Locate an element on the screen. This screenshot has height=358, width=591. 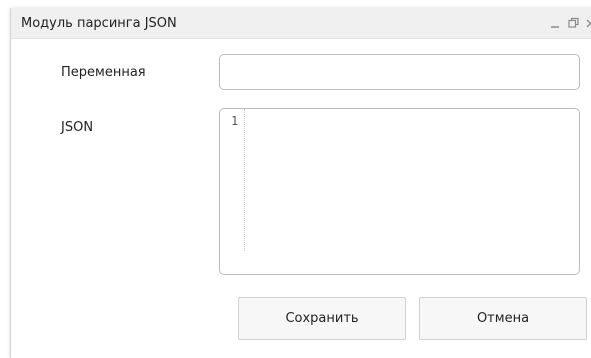
dialog-titlebar: Модуль парсинга JSON is located at coordinates (301, 23).